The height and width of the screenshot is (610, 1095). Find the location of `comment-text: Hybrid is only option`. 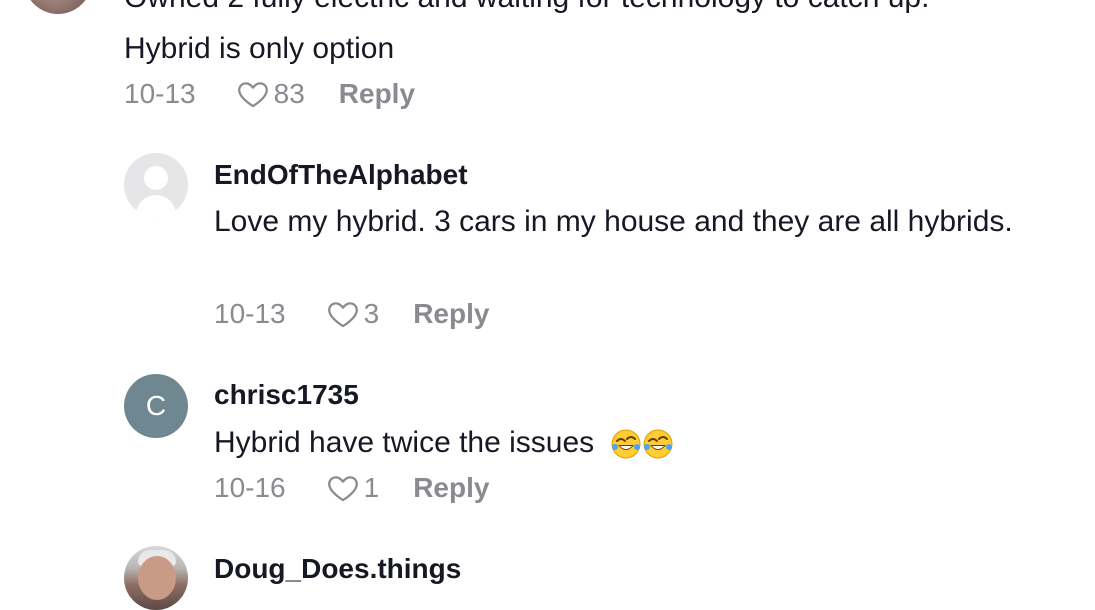

comment-text: Hybrid is only option is located at coordinates (259, 48).